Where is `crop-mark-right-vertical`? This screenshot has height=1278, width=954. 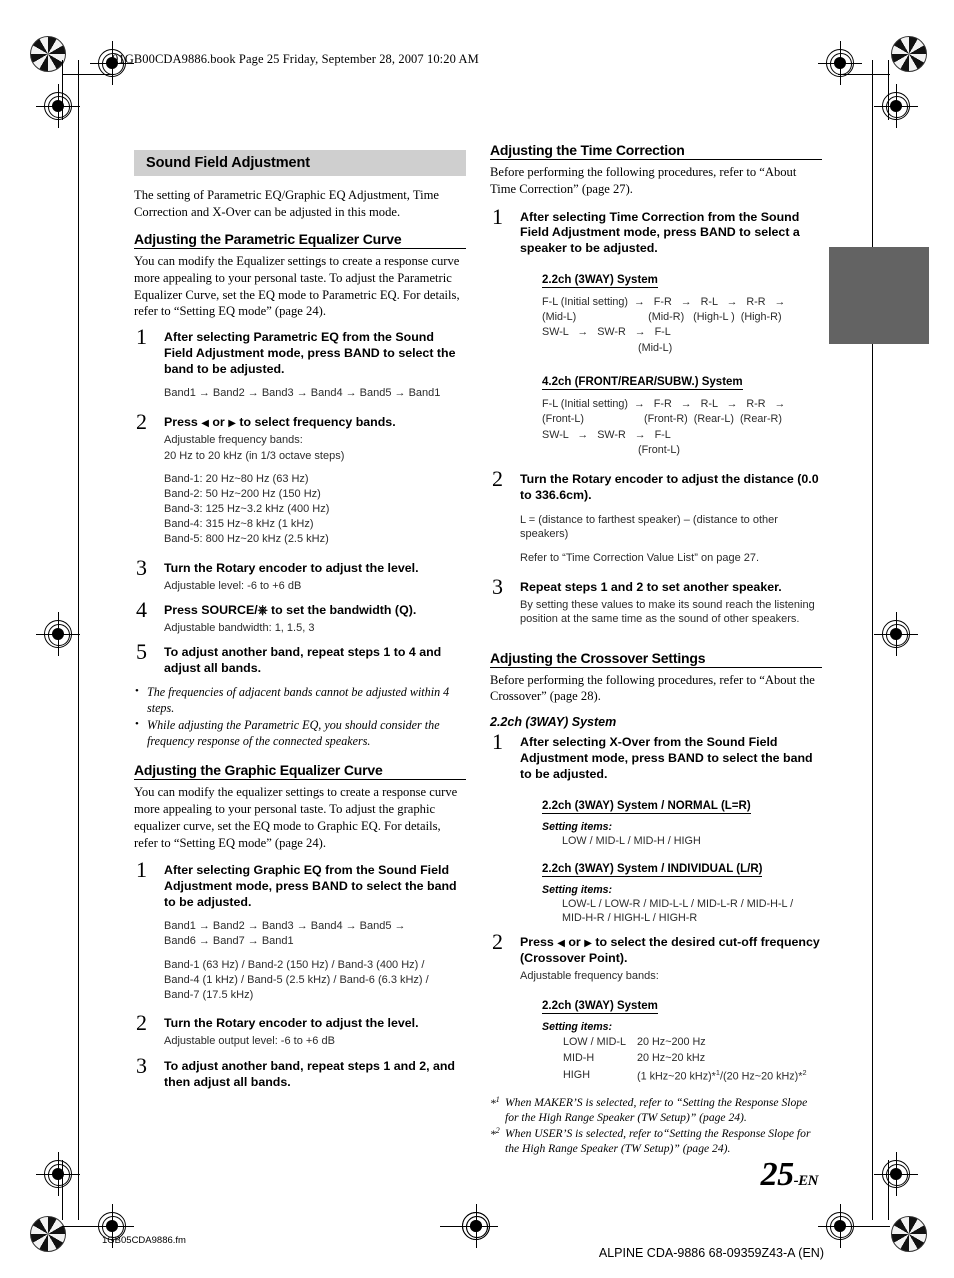
crop-mark-right-vertical is located at coordinates (872, 640).